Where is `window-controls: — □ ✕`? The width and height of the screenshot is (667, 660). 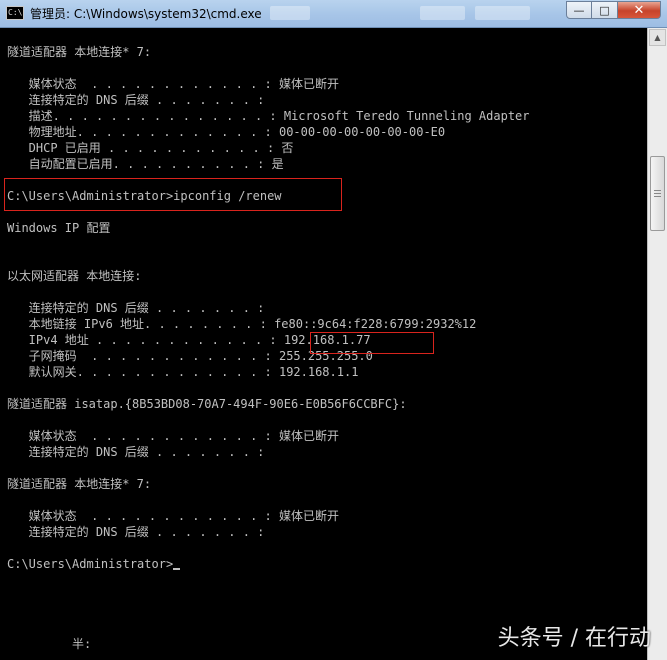
window-controls: — □ ✕ is located at coordinates (613, 10).